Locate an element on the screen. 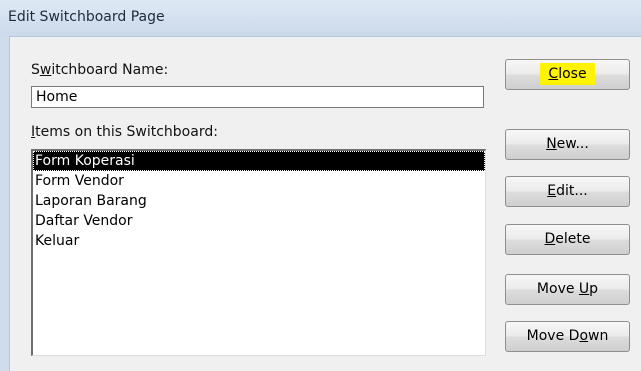 The image size is (641, 371). switchboard-name-input is located at coordinates (257, 97).